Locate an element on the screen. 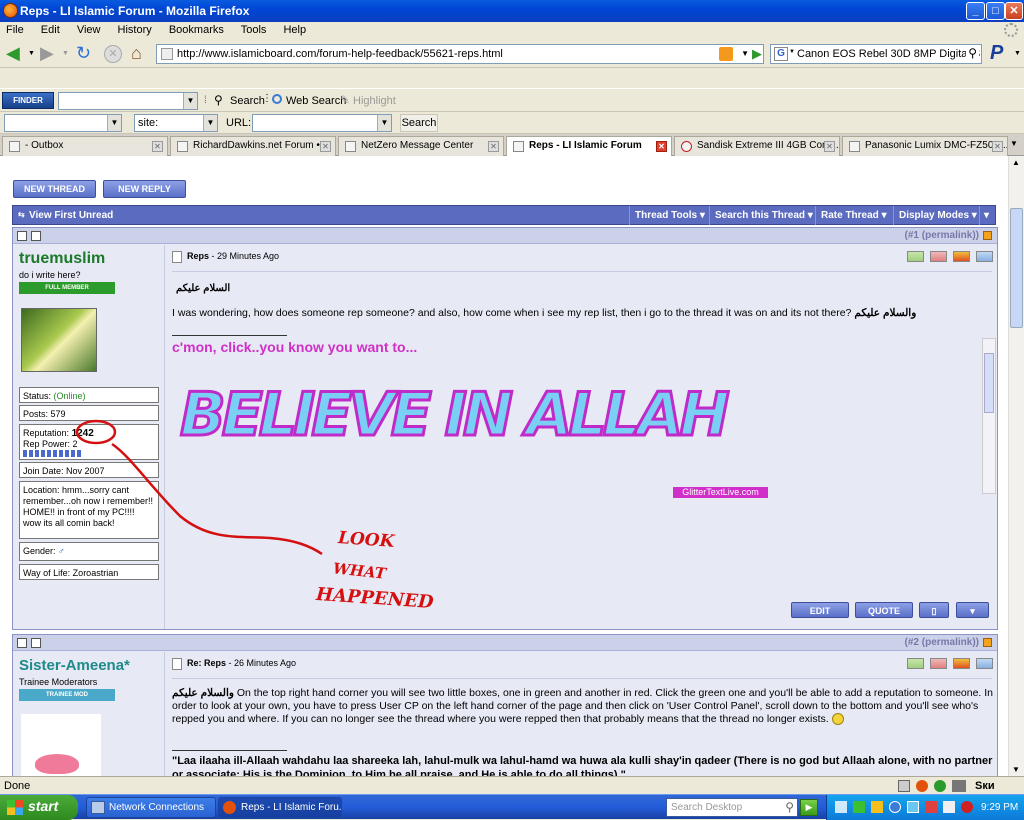 This screenshot has height=820, width=1024. post-info-icon is located at coordinates (984, 663).